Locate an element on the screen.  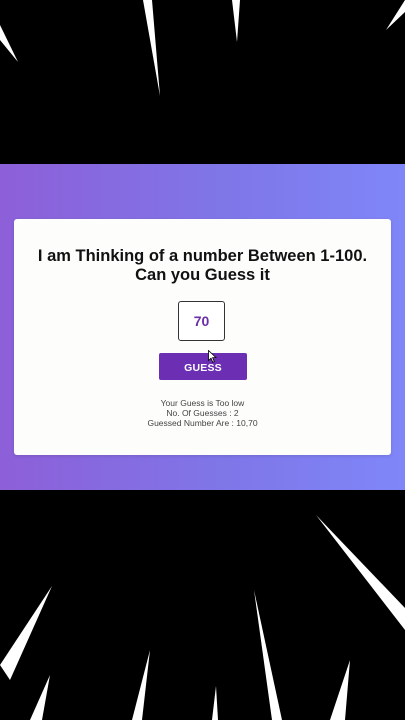
guess-input is located at coordinates (201, 321).